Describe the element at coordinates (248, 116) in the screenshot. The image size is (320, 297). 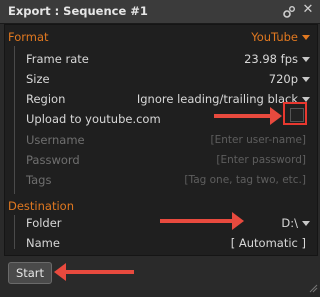
I see `annotation-arrow-checkbox` at that location.